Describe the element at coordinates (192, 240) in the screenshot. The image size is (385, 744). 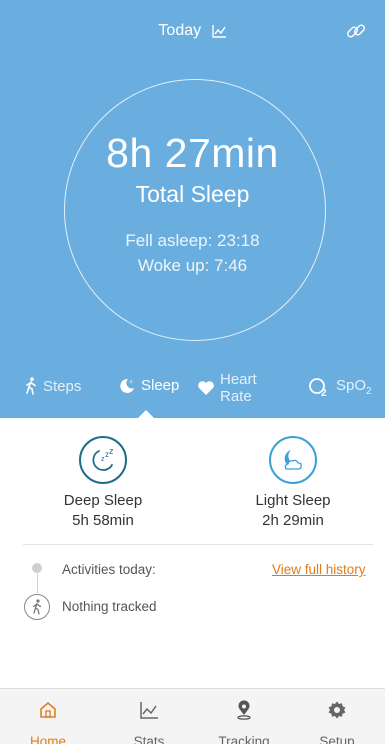
I see `fell-asleep-time: Fell asleep: 23:18` at that location.